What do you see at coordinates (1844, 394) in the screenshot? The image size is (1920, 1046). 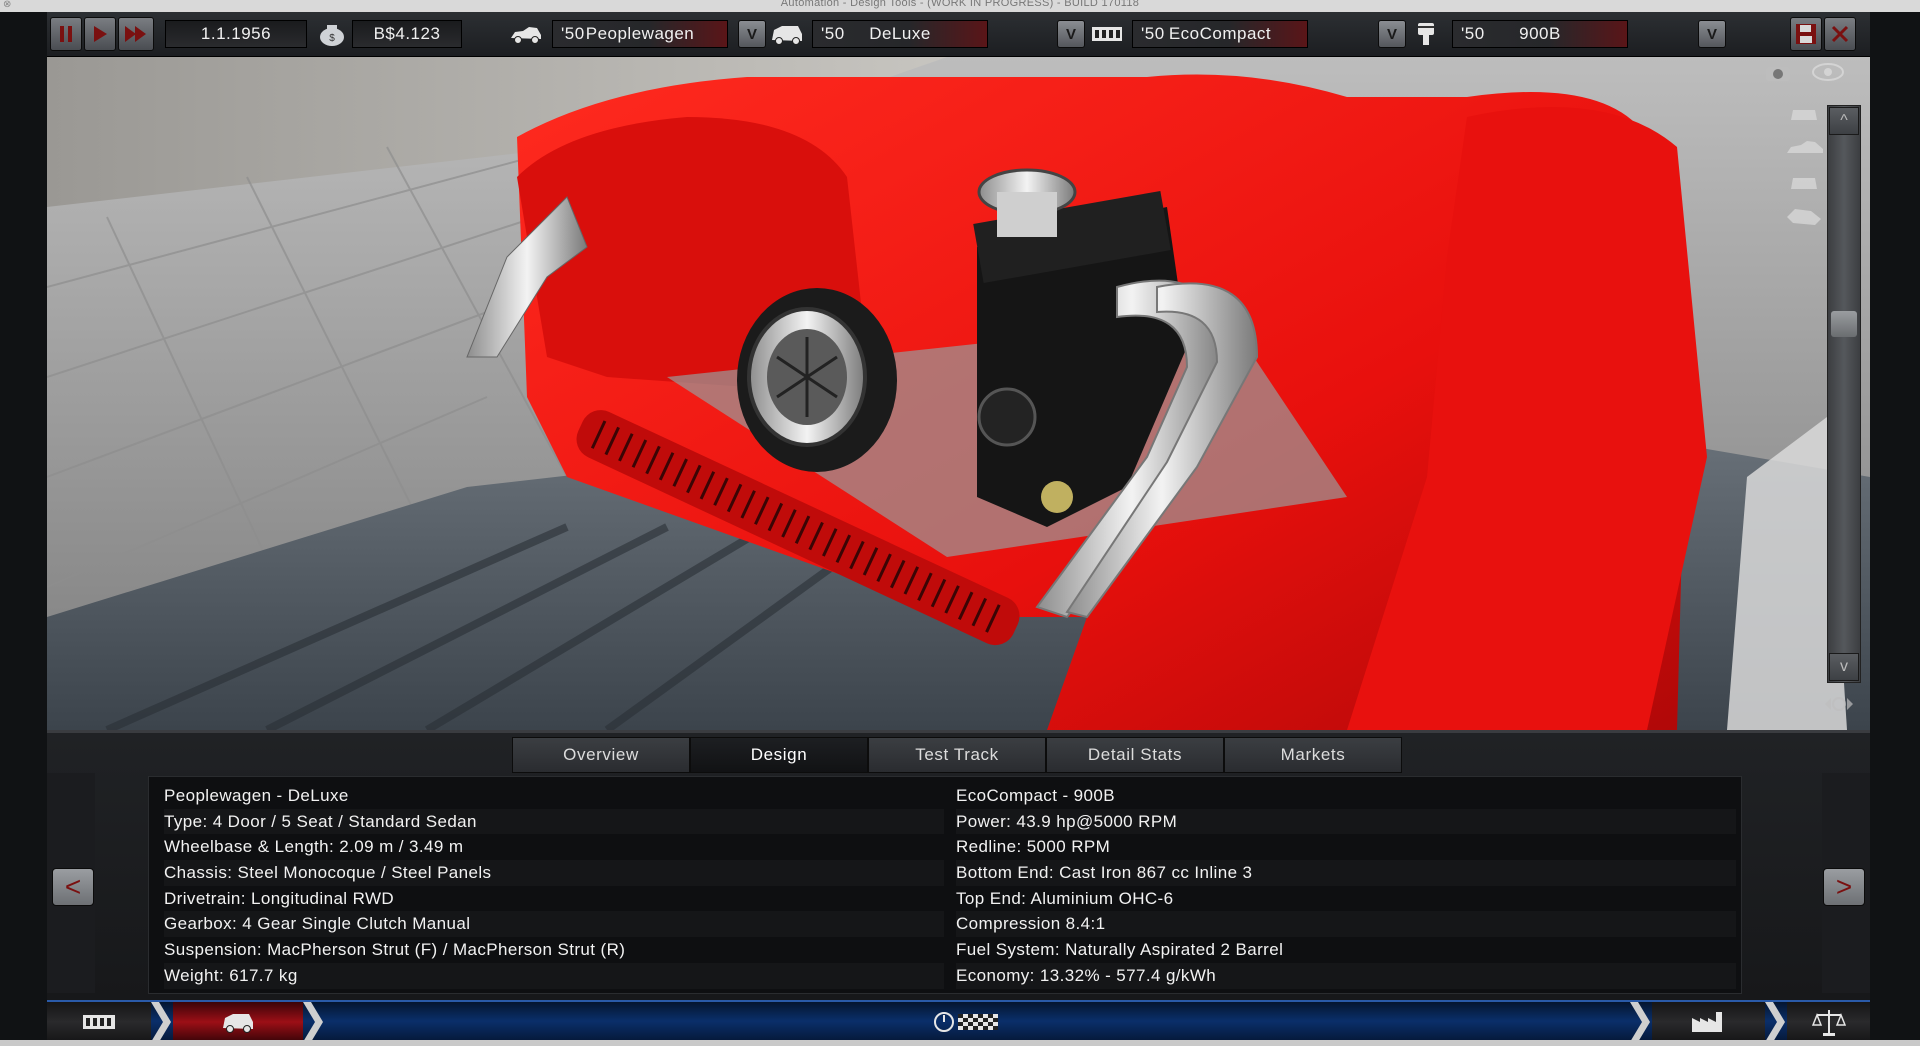 I see `viewport-zoom-scrollbar: ^ v` at bounding box center [1844, 394].